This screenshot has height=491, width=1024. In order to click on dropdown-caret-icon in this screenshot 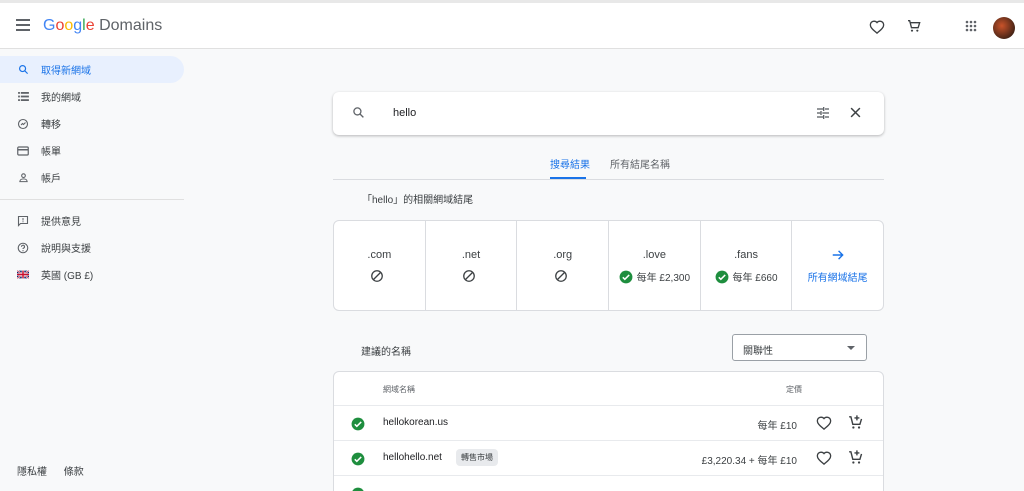, I will do `click(851, 348)`.